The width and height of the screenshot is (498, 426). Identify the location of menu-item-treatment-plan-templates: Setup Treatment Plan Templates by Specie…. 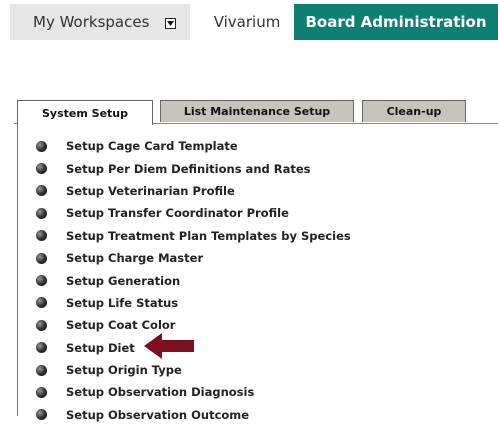
(193, 236).